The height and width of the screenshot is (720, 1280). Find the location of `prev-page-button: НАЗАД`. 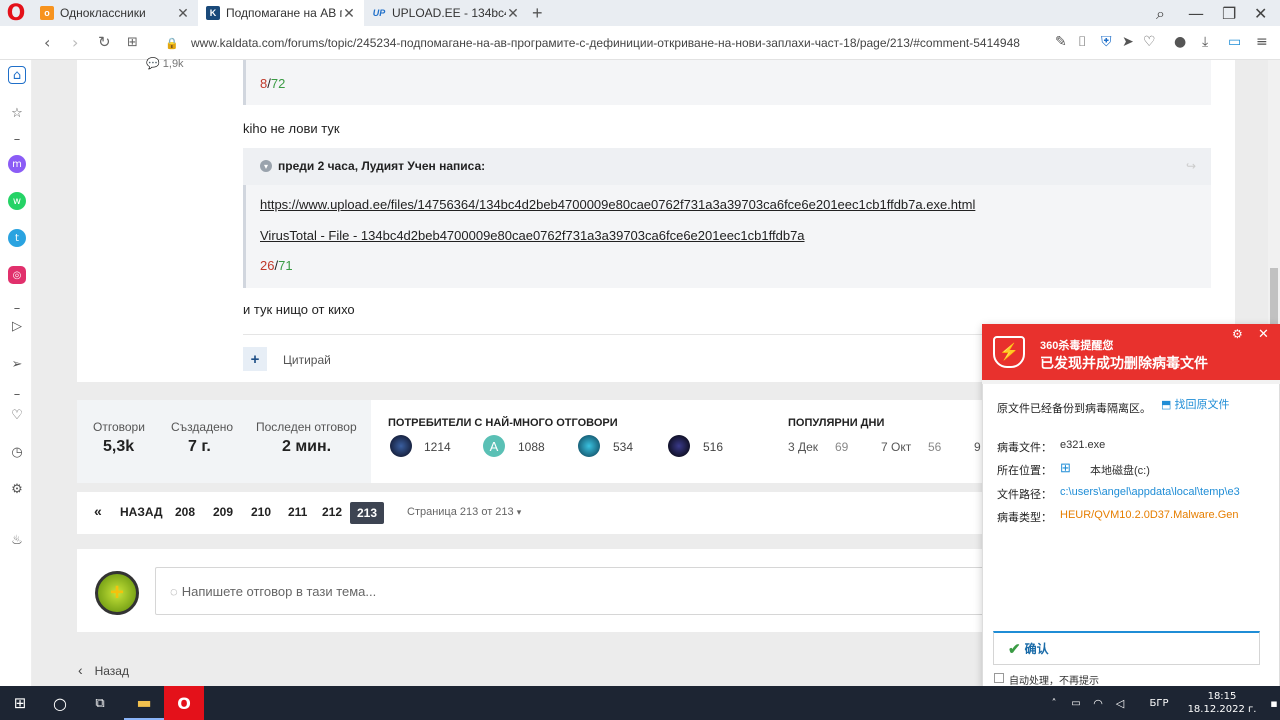

prev-page-button: НАЗАД is located at coordinates (141, 512).